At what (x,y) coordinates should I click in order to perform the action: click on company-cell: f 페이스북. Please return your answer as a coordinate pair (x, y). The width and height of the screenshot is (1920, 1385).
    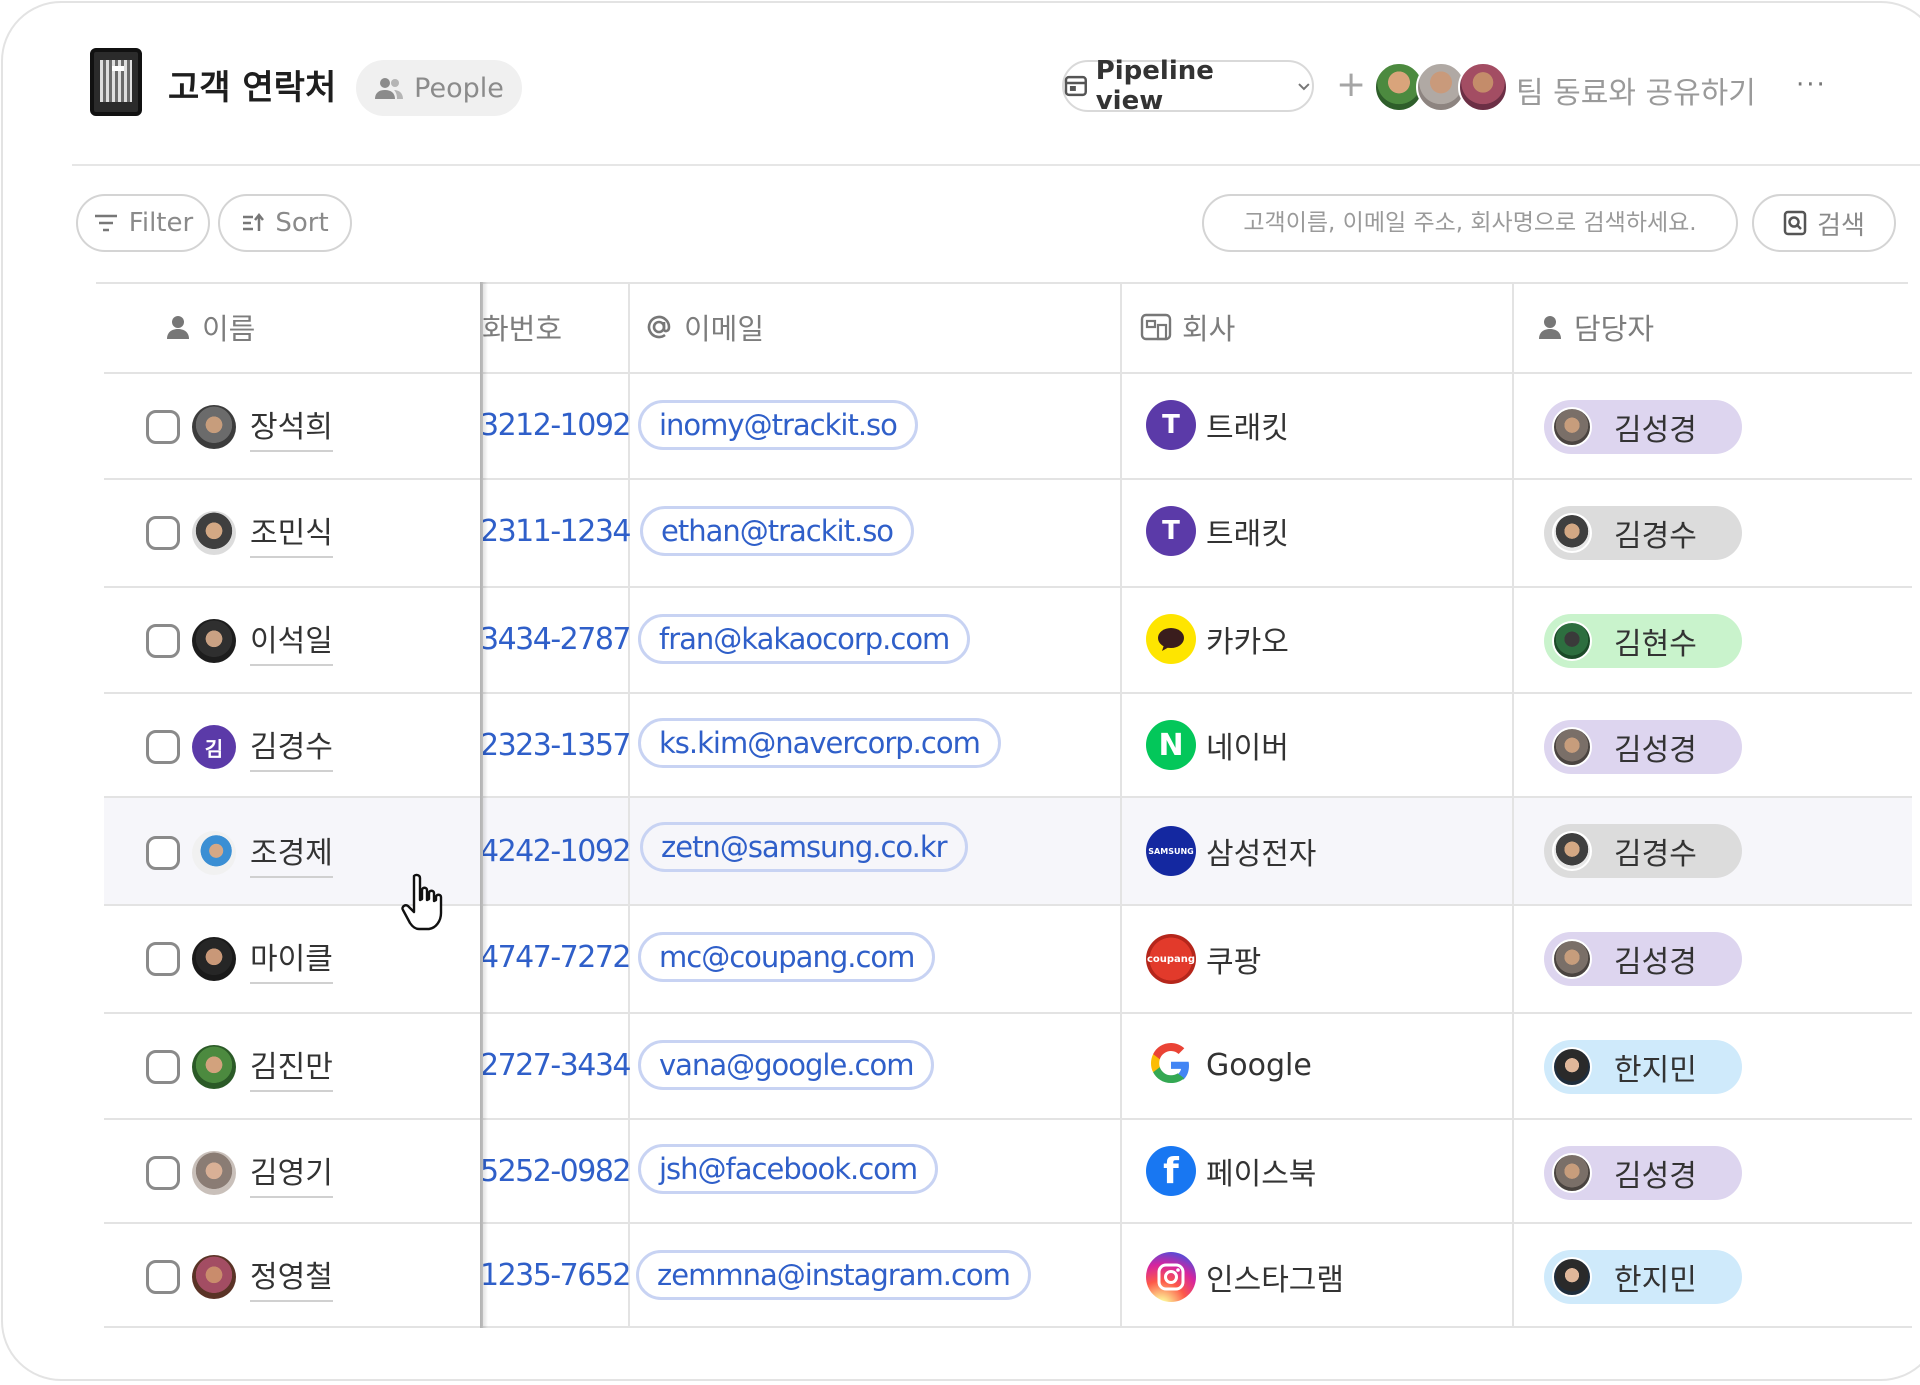
    Looking at the image, I should click on (1231, 1171).